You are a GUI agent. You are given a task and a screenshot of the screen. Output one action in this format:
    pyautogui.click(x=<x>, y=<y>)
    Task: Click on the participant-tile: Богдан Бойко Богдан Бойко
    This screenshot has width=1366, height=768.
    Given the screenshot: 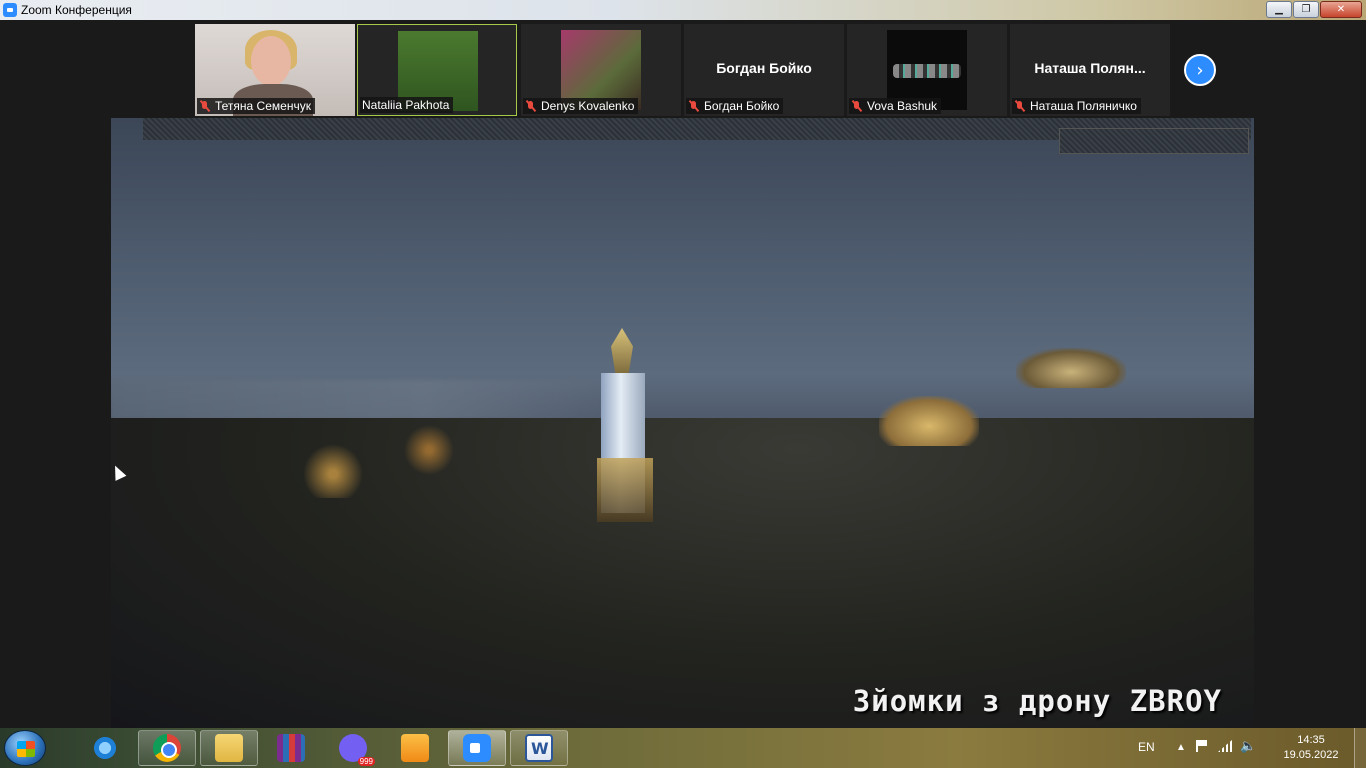 What is the action you would take?
    pyautogui.click(x=764, y=70)
    